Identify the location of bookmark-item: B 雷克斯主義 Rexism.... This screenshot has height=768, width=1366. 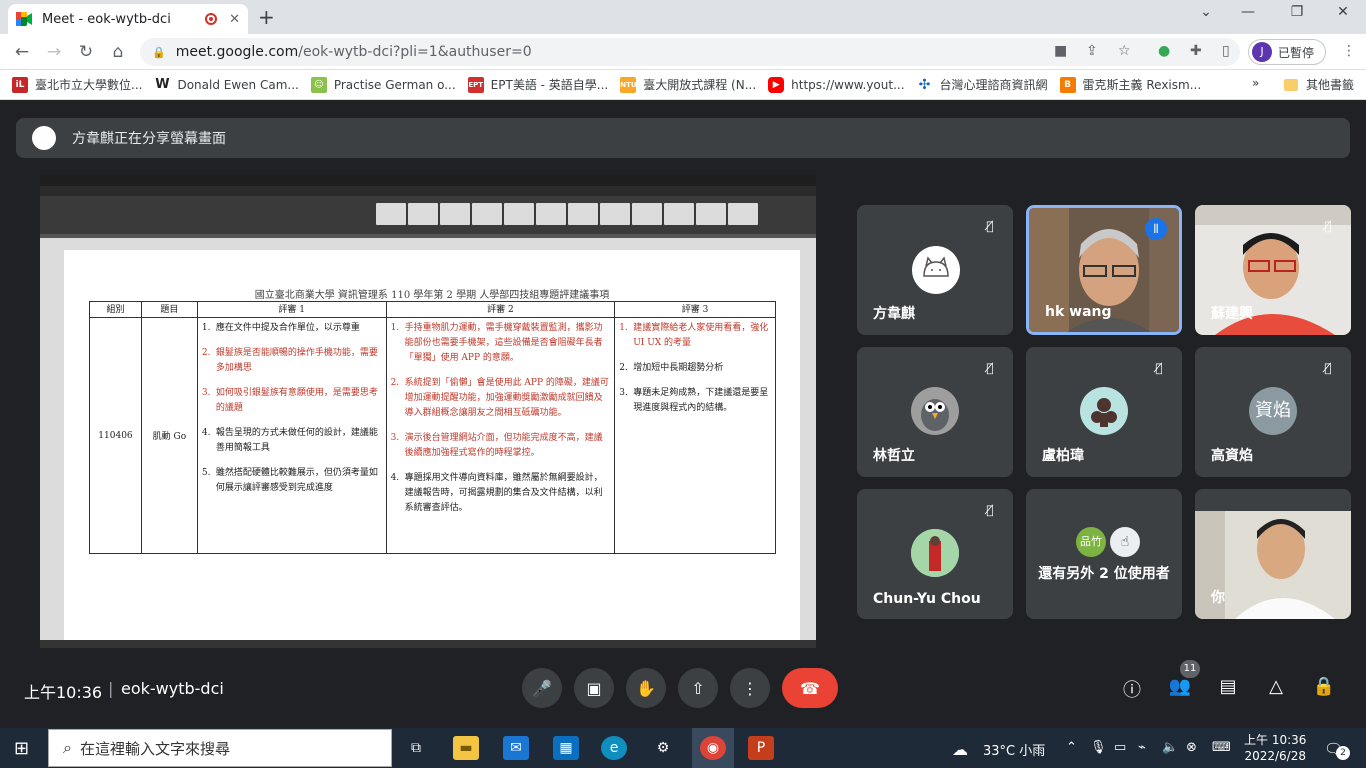
(1130, 84).